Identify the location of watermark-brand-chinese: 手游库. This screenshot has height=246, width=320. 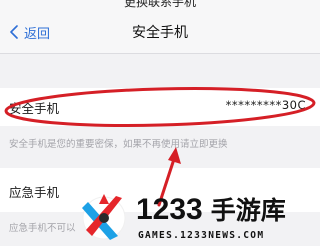
(248, 210).